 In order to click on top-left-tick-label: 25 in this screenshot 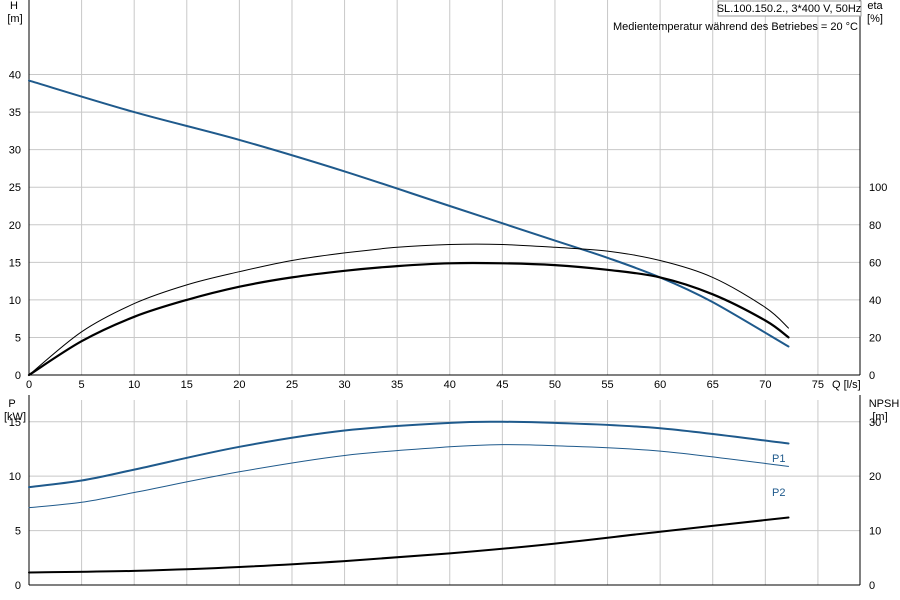, I will do `click(15, 188)`.